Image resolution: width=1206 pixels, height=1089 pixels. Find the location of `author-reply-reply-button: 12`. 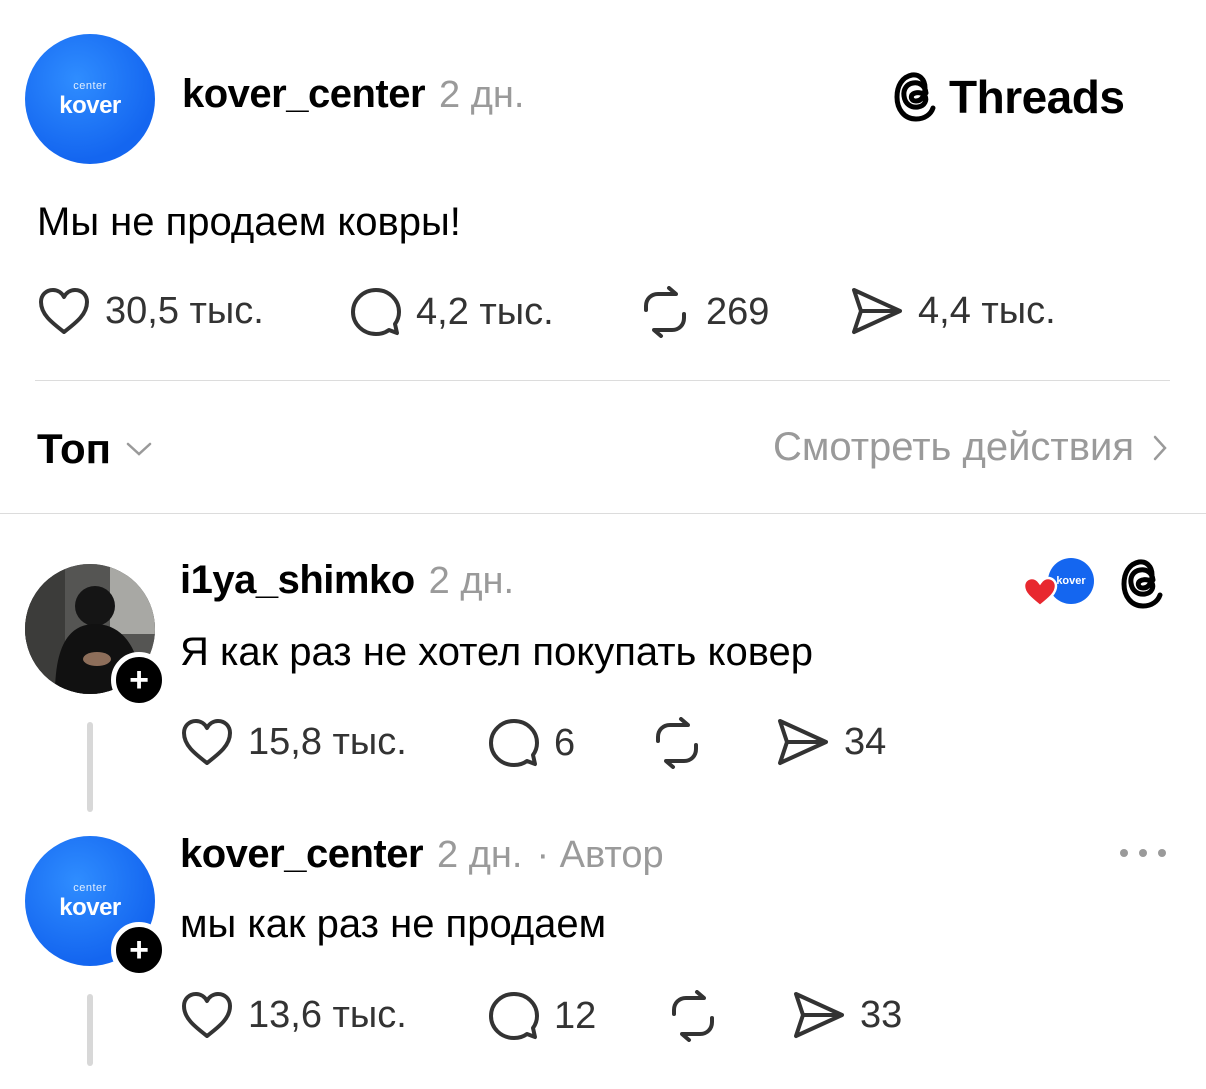

author-reply-reply-button: 12 is located at coordinates (542, 1016).